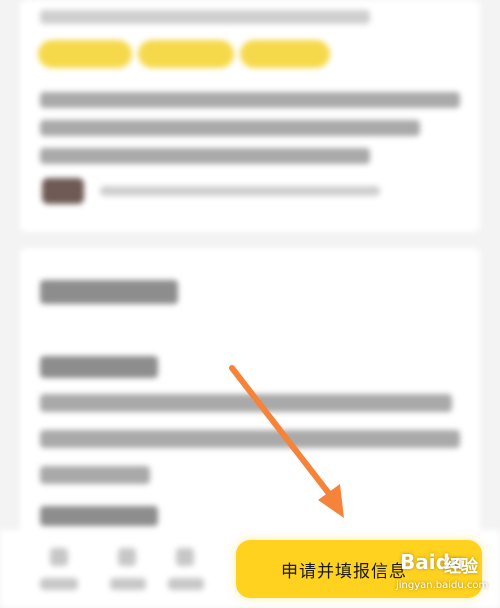 The height and width of the screenshot is (608, 500). What do you see at coordinates (240, 191) in the screenshot?
I see `meta-text` at bounding box center [240, 191].